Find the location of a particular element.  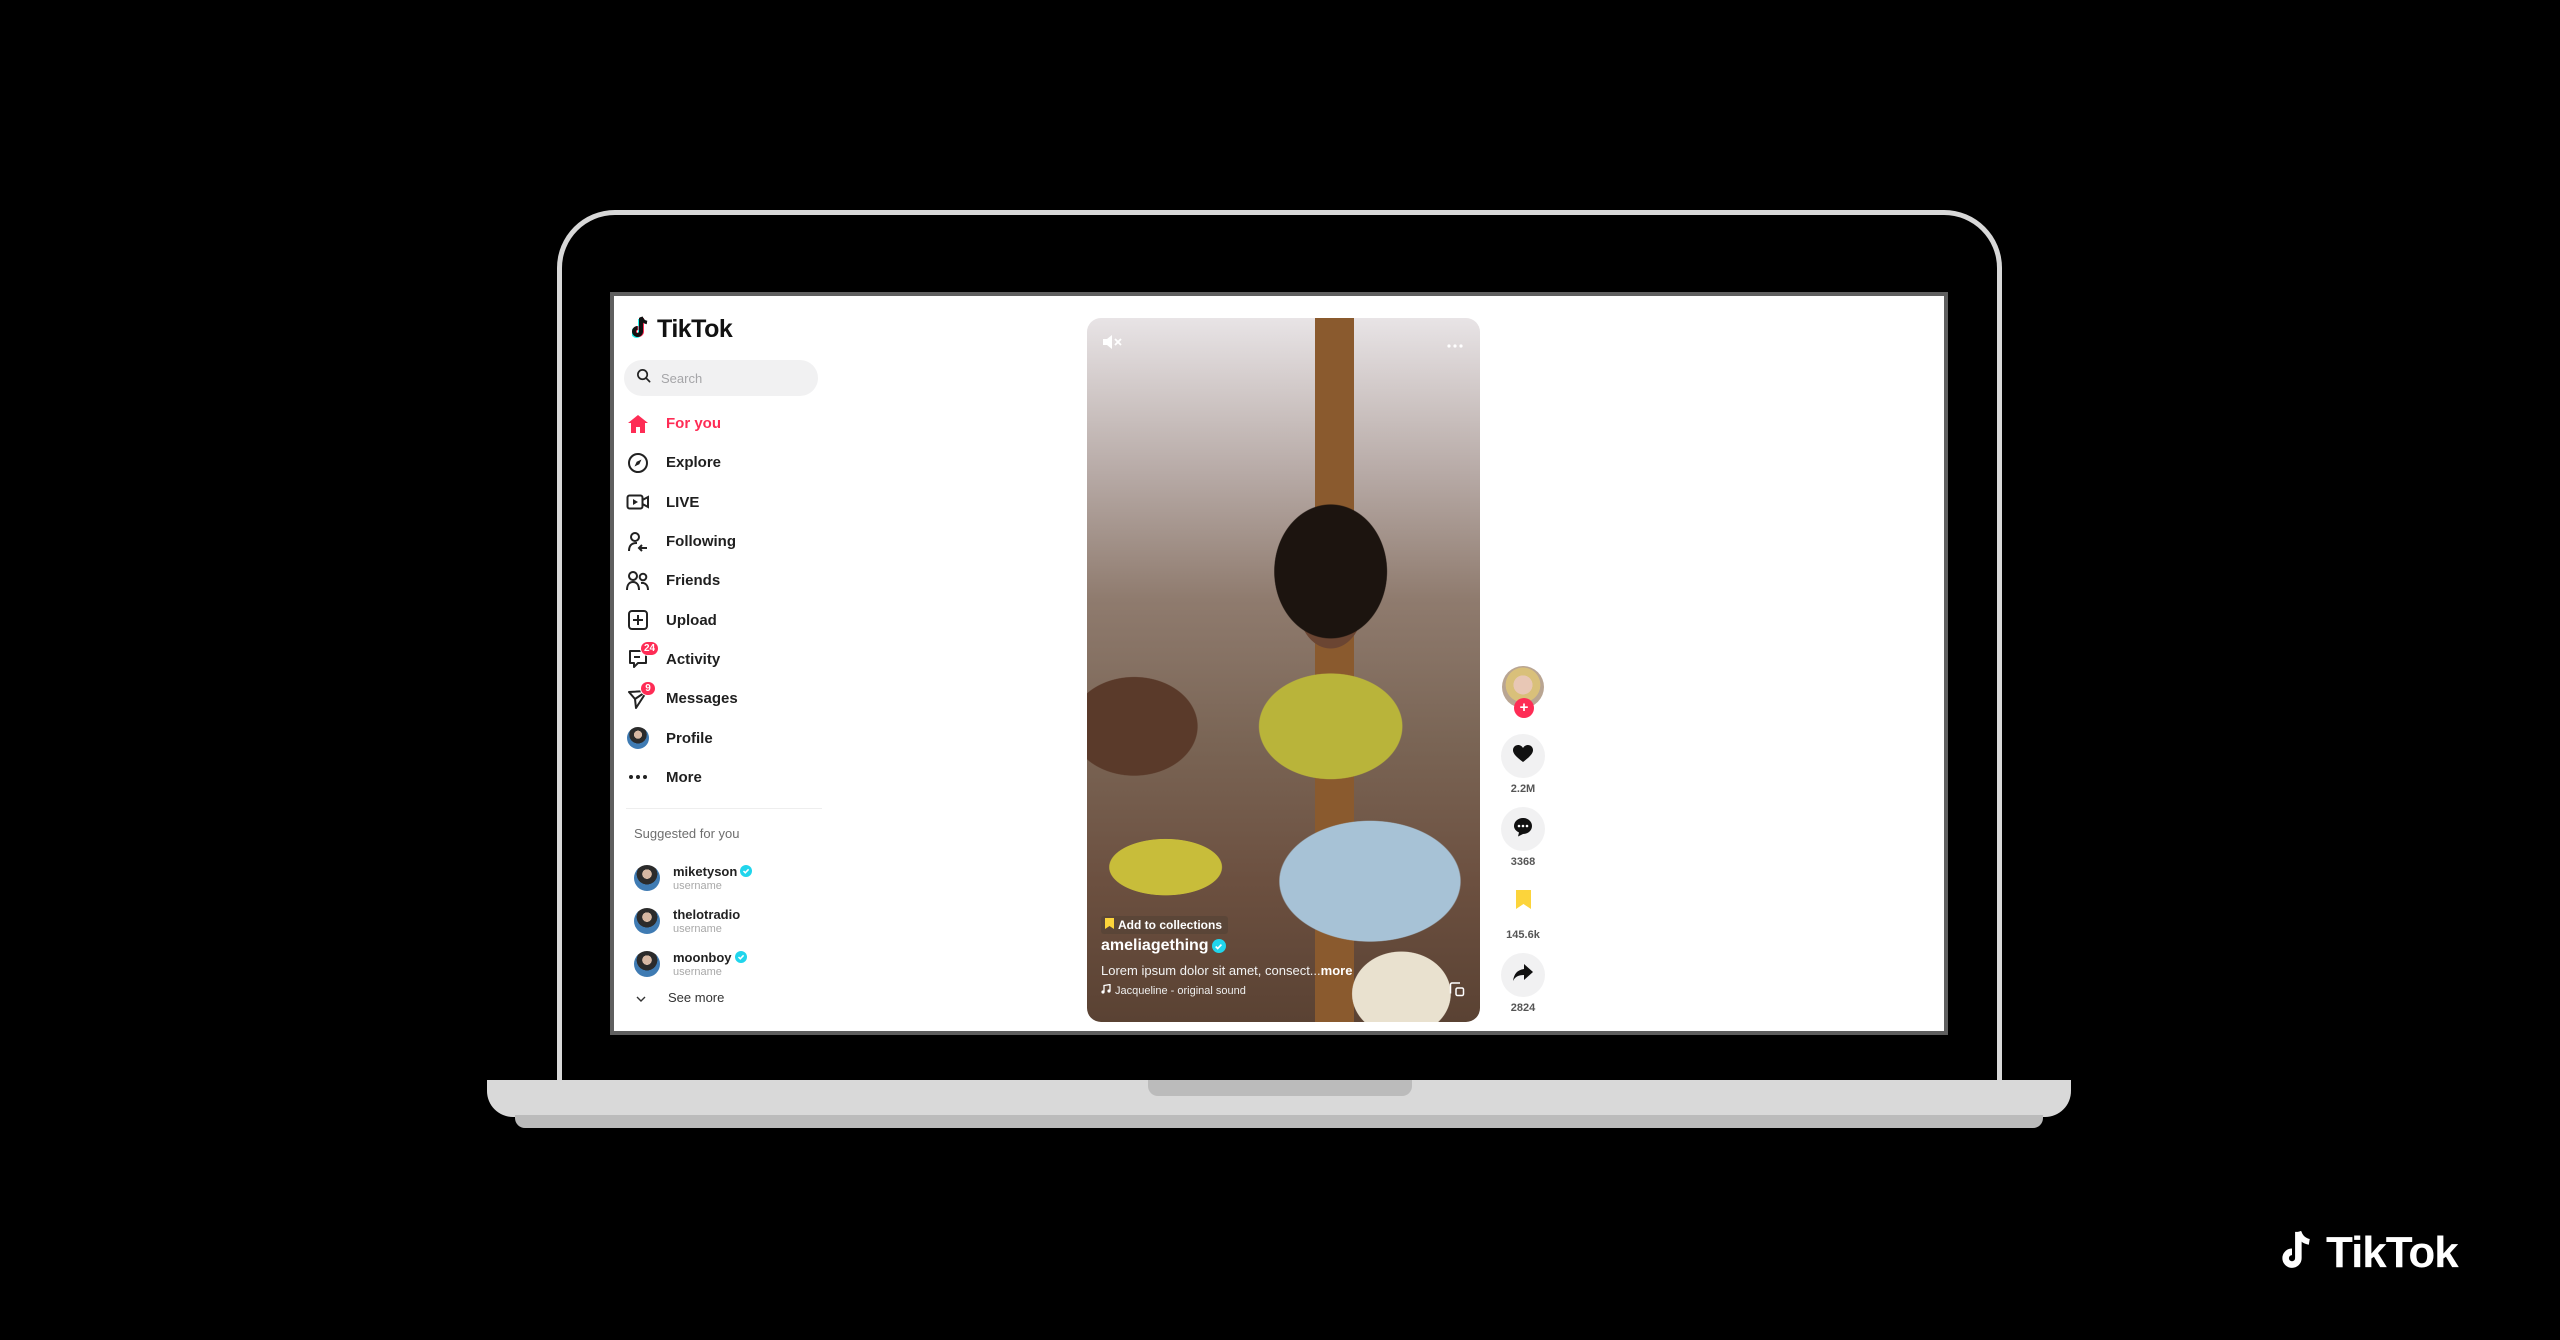

following-icon is located at coordinates (638, 542).